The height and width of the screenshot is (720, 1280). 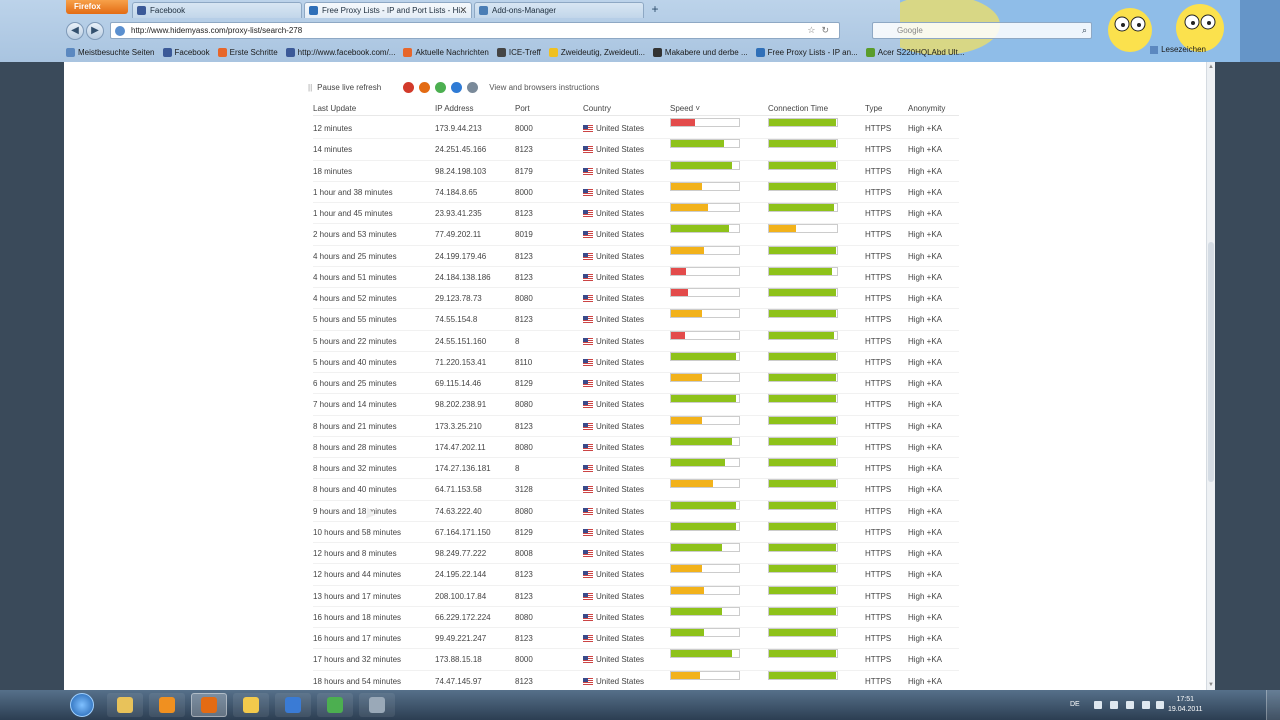 What do you see at coordinates (461, 596) in the screenshot?
I see `cell-ip-address: 208.100.17.84` at bounding box center [461, 596].